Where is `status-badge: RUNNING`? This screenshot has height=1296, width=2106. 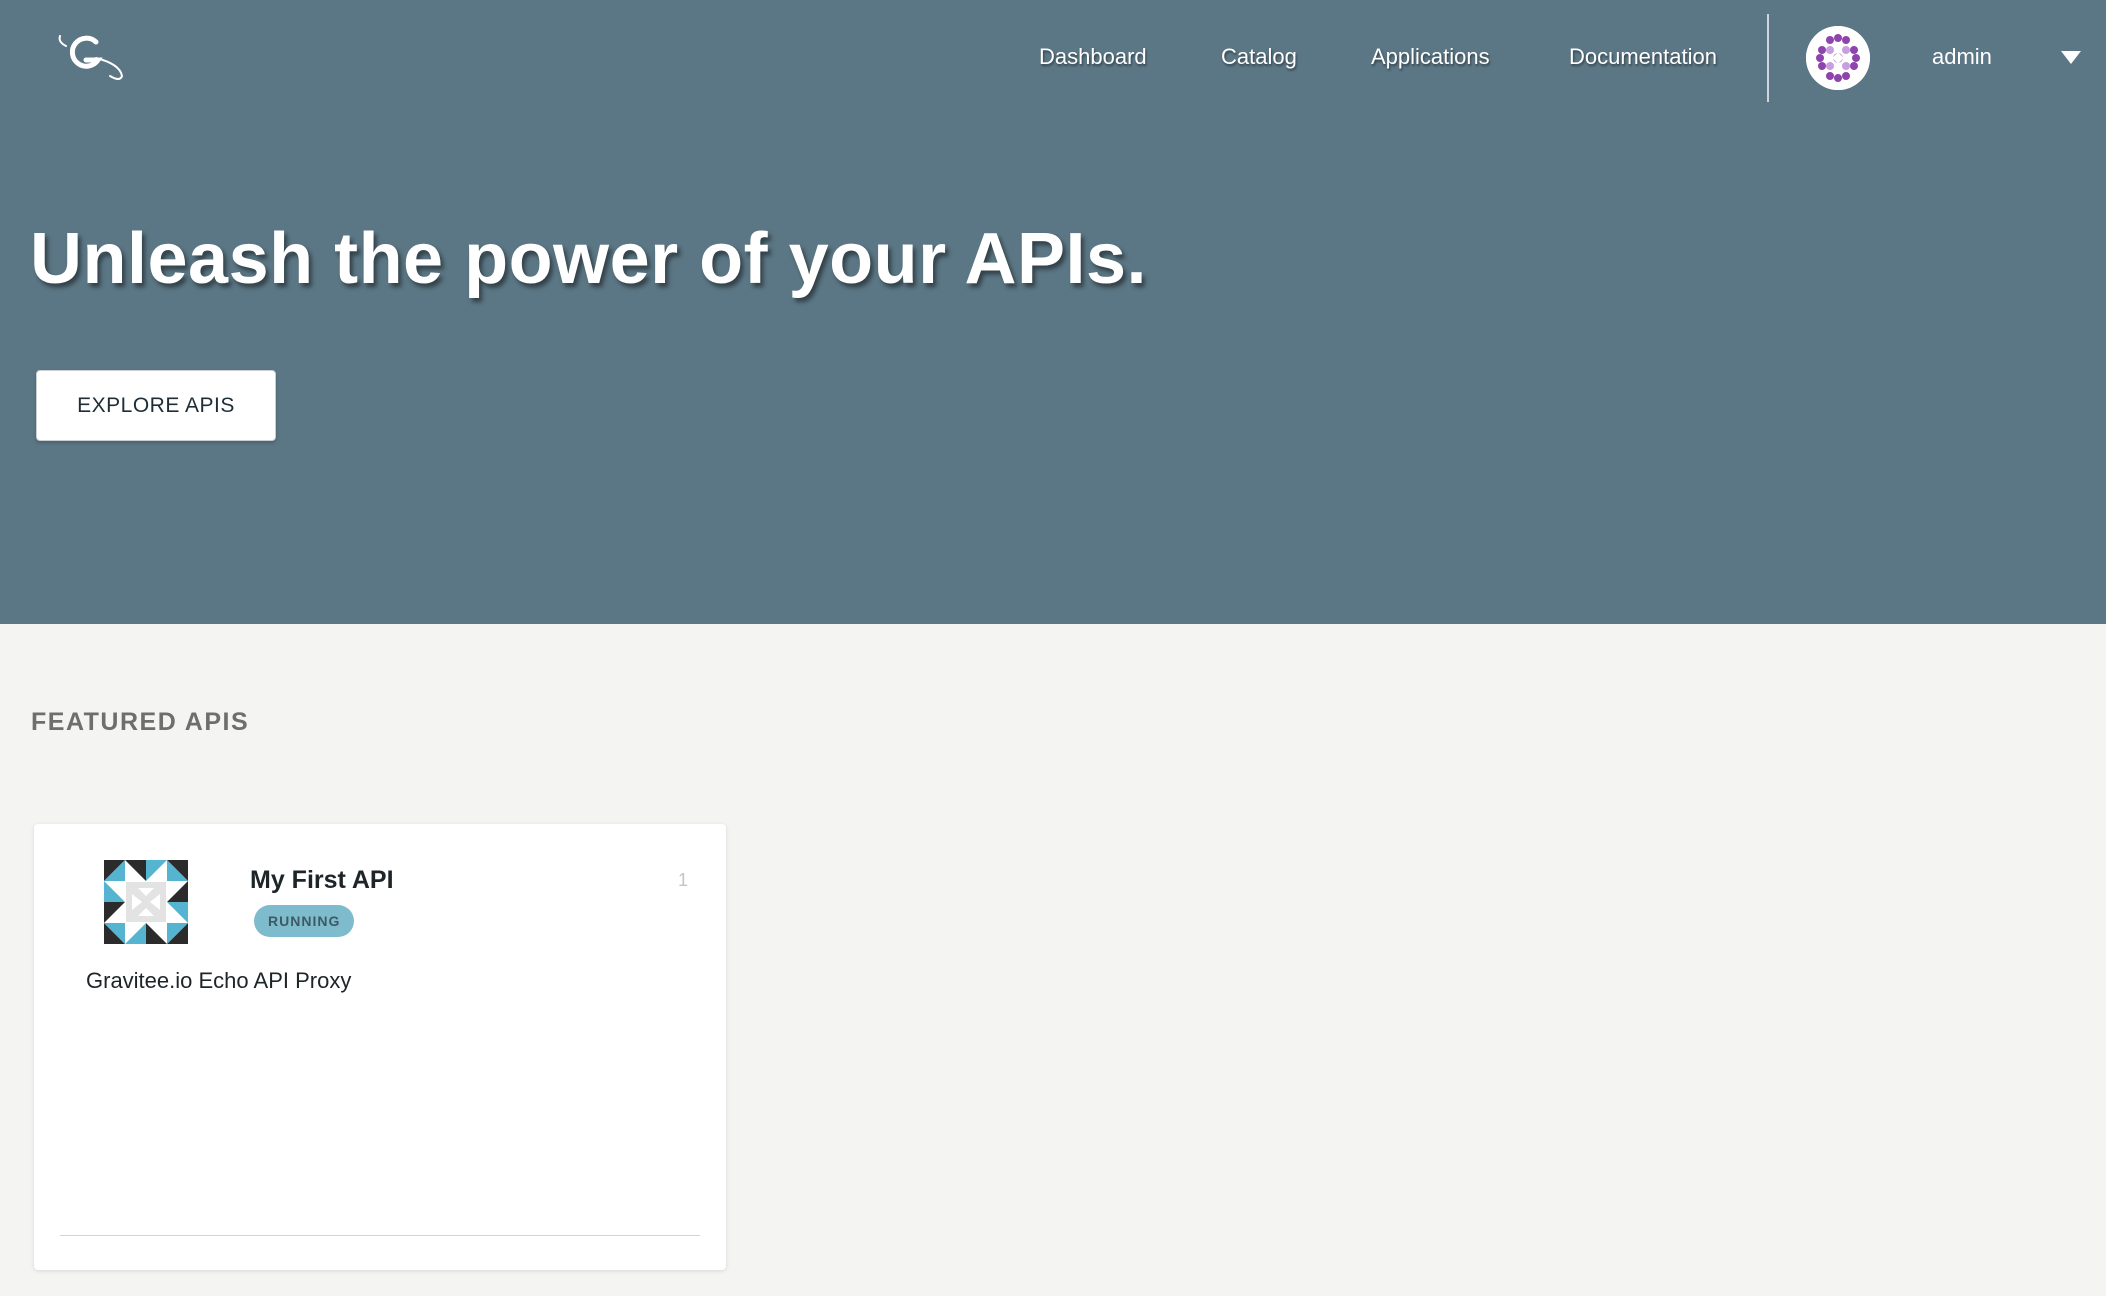 status-badge: RUNNING is located at coordinates (304, 921).